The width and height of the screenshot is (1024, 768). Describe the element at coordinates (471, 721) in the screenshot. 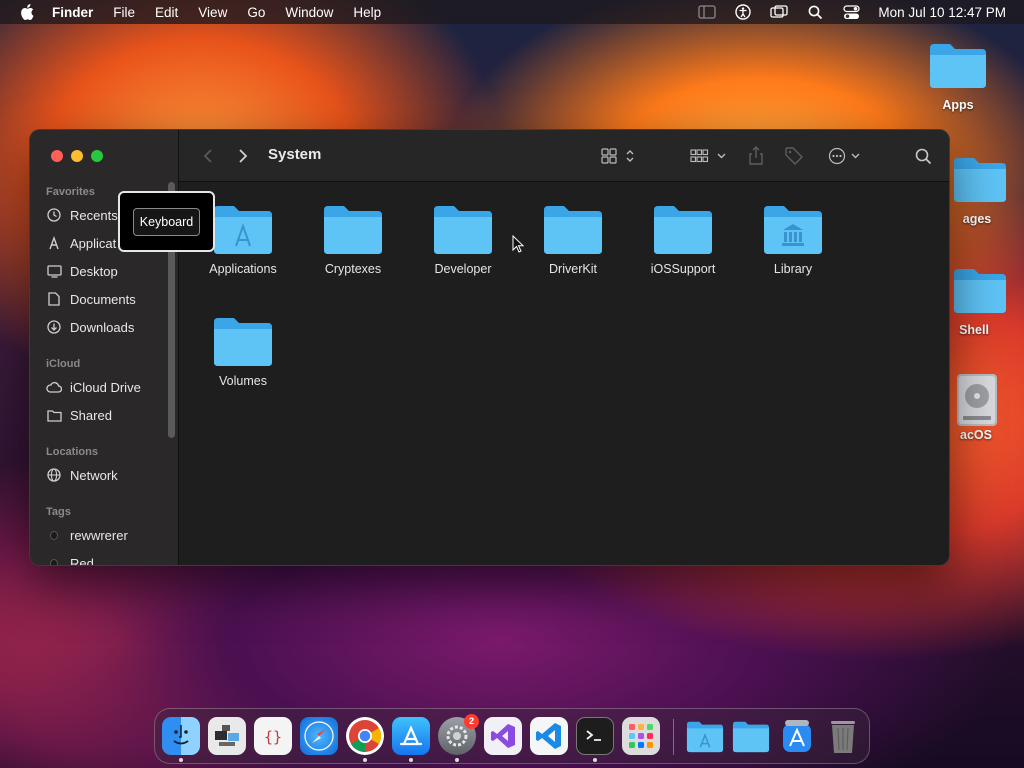

I see `settings-notification-badge: 2` at that location.